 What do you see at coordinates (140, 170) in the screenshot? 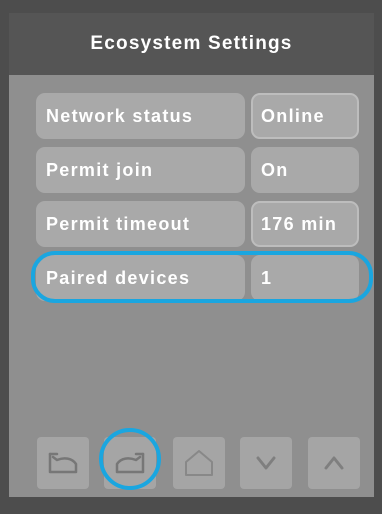
I see `setting-label: Permit join` at bounding box center [140, 170].